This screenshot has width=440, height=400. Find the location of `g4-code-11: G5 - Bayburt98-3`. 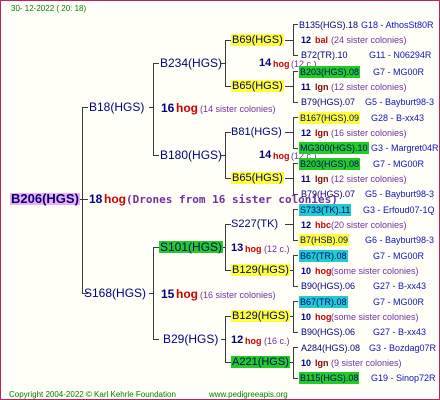

g4-code-11: G5 - Bayburt98-3 is located at coordinates (400, 194).